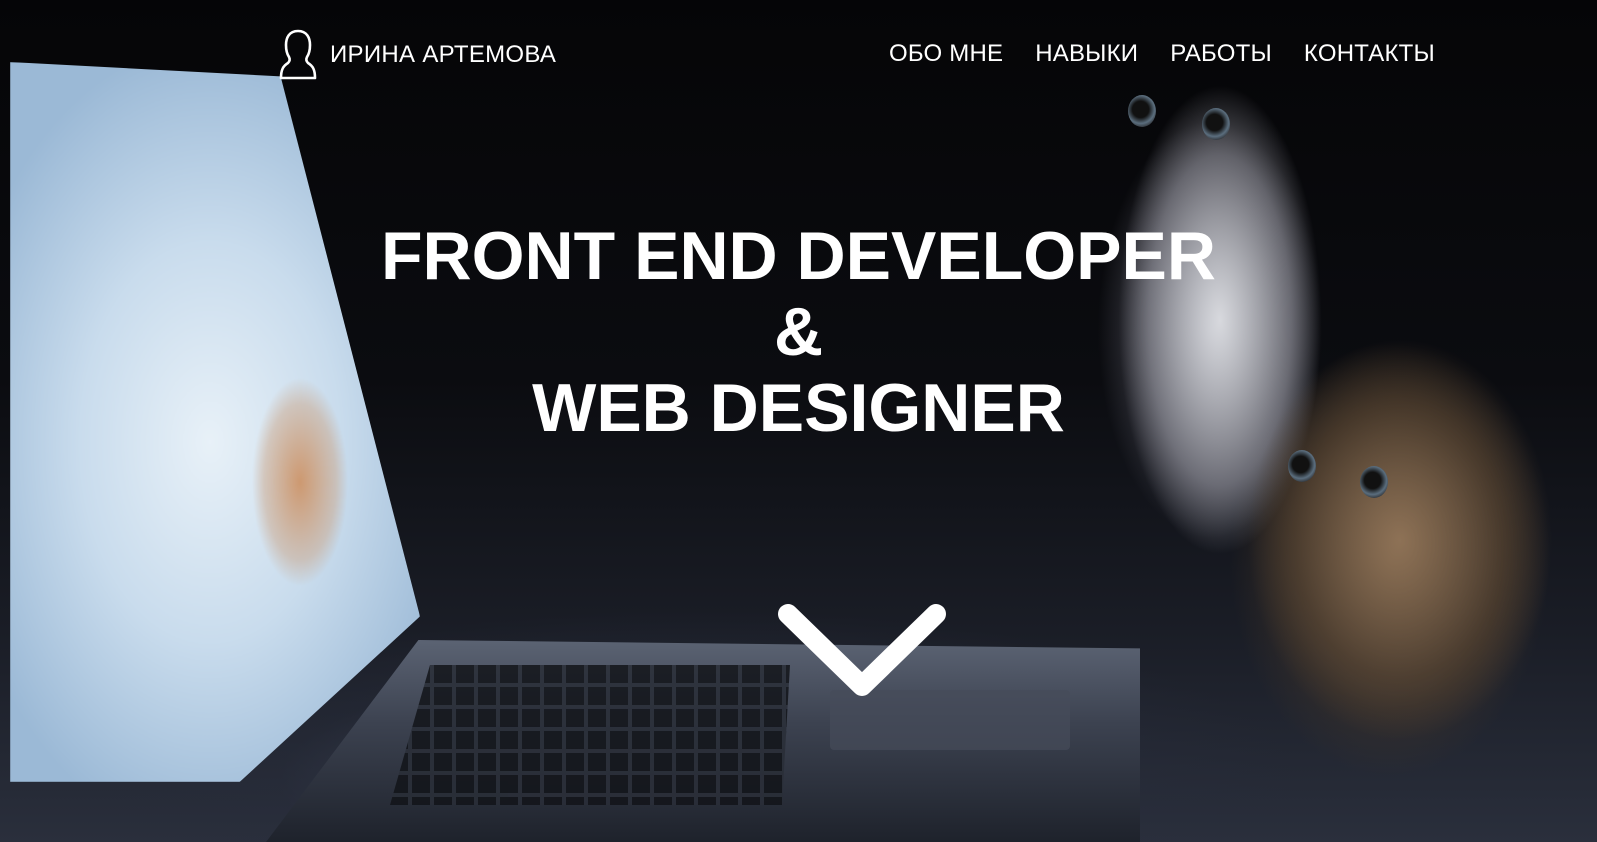 This screenshot has width=1597, height=842. I want to click on menu-item-about: ОБО МНЕ, so click(946, 54).